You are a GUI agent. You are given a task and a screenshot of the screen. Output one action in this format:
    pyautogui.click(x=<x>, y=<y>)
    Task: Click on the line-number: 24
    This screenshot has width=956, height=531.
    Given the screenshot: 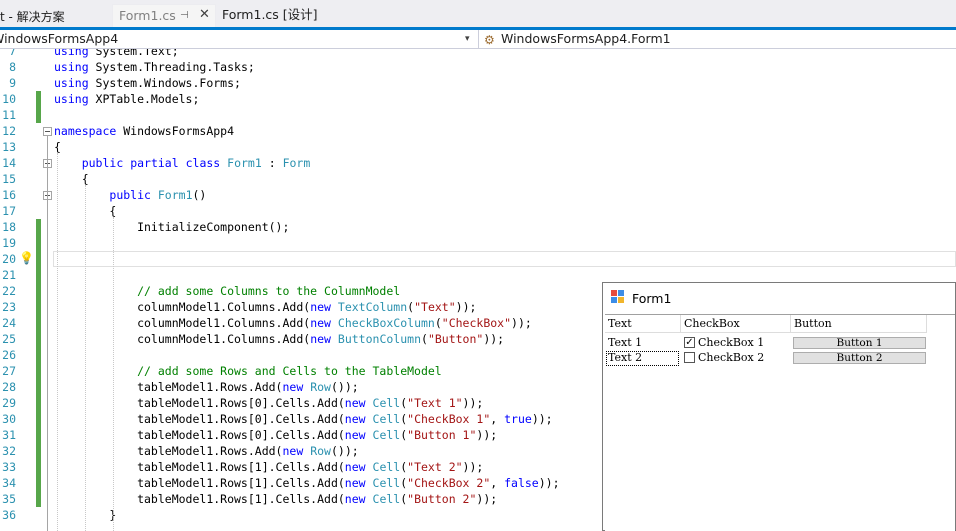 What is the action you would take?
    pyautogui.click(x=9, y=323)
    